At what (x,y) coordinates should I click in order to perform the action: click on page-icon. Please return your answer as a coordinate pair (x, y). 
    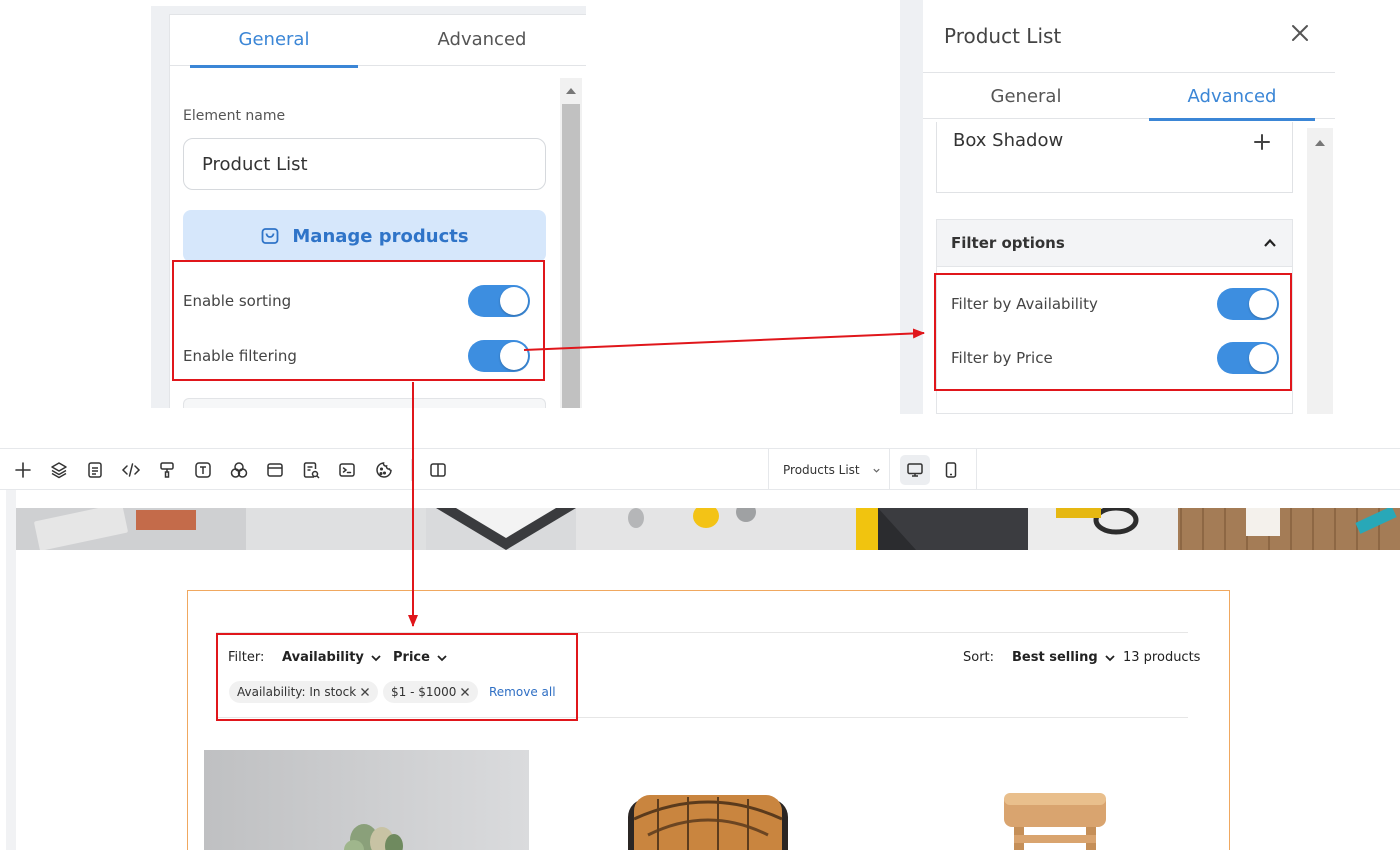
    Looking at the image, I should click on (95, 470).